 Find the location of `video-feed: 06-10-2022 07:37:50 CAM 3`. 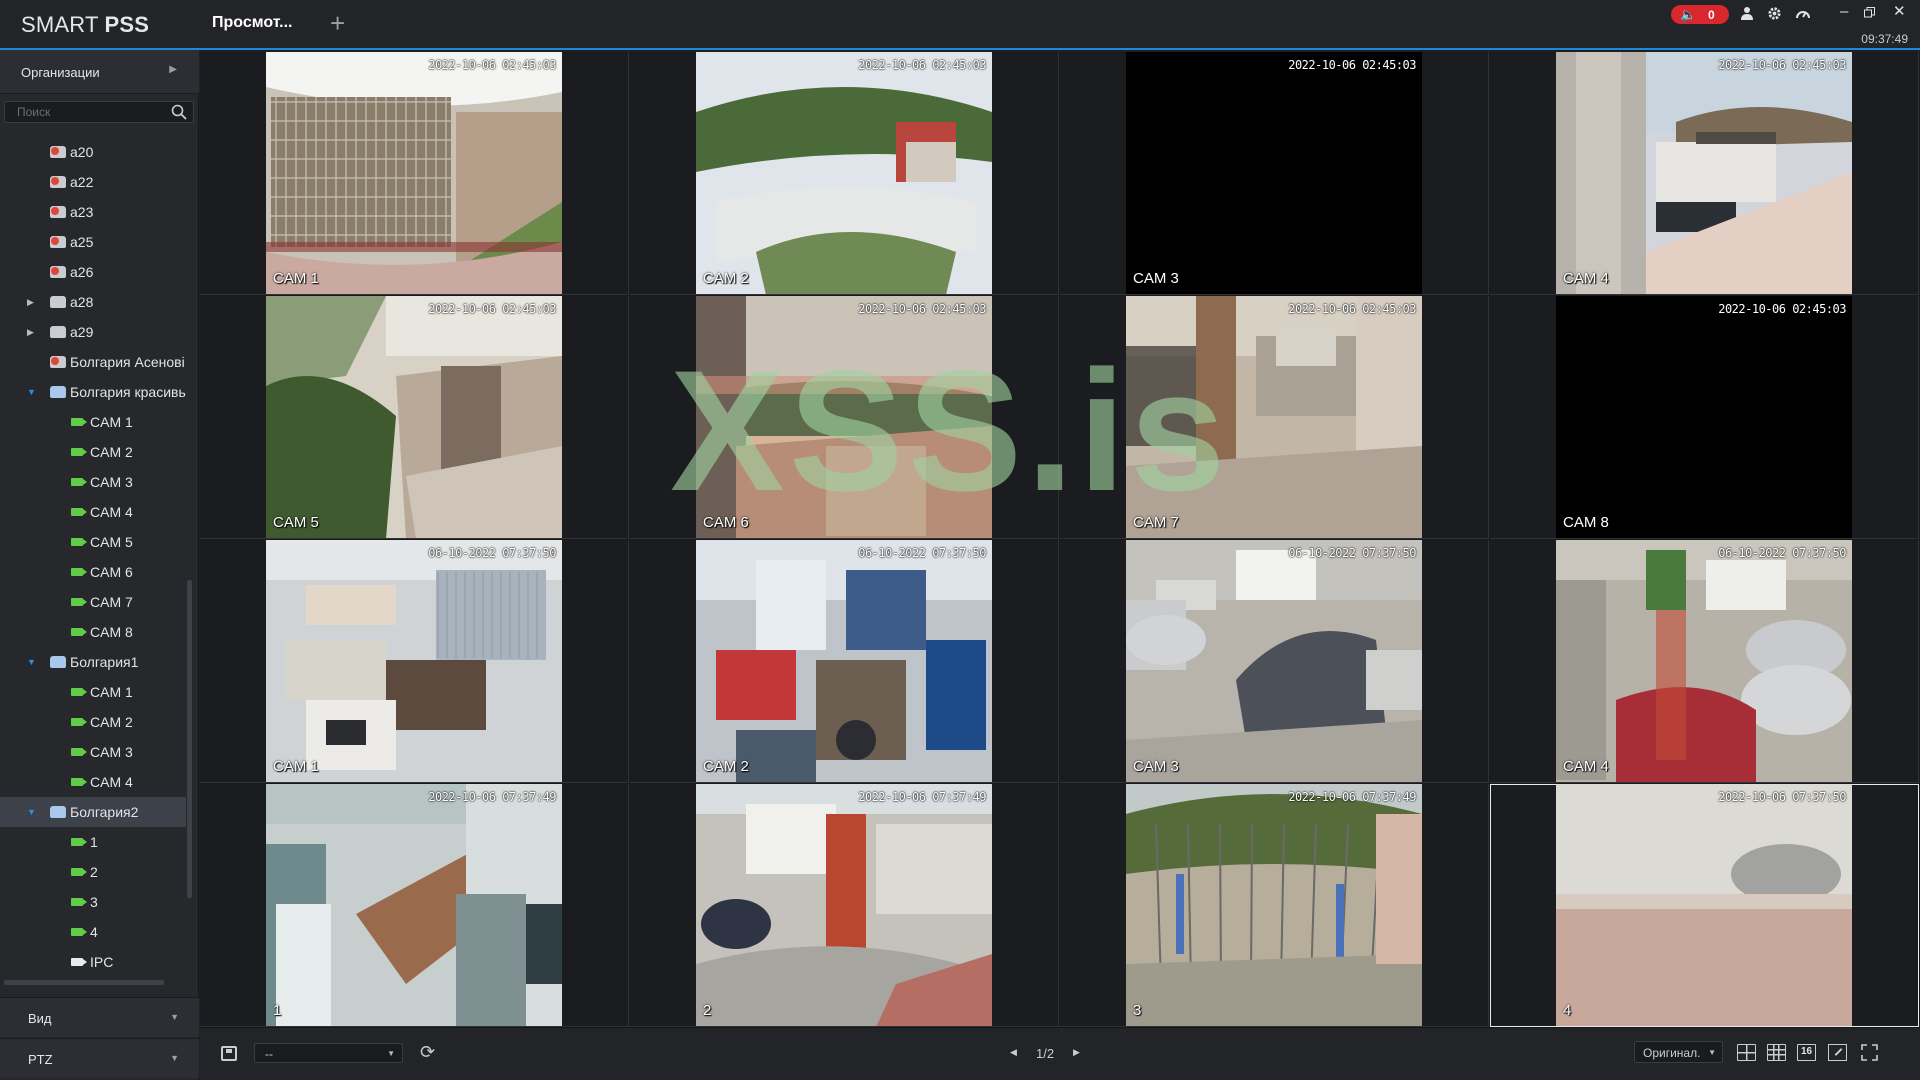

video-feed: 06-10-2022 07:37:50 CAM 3 is located at coordinates (1274, 661).